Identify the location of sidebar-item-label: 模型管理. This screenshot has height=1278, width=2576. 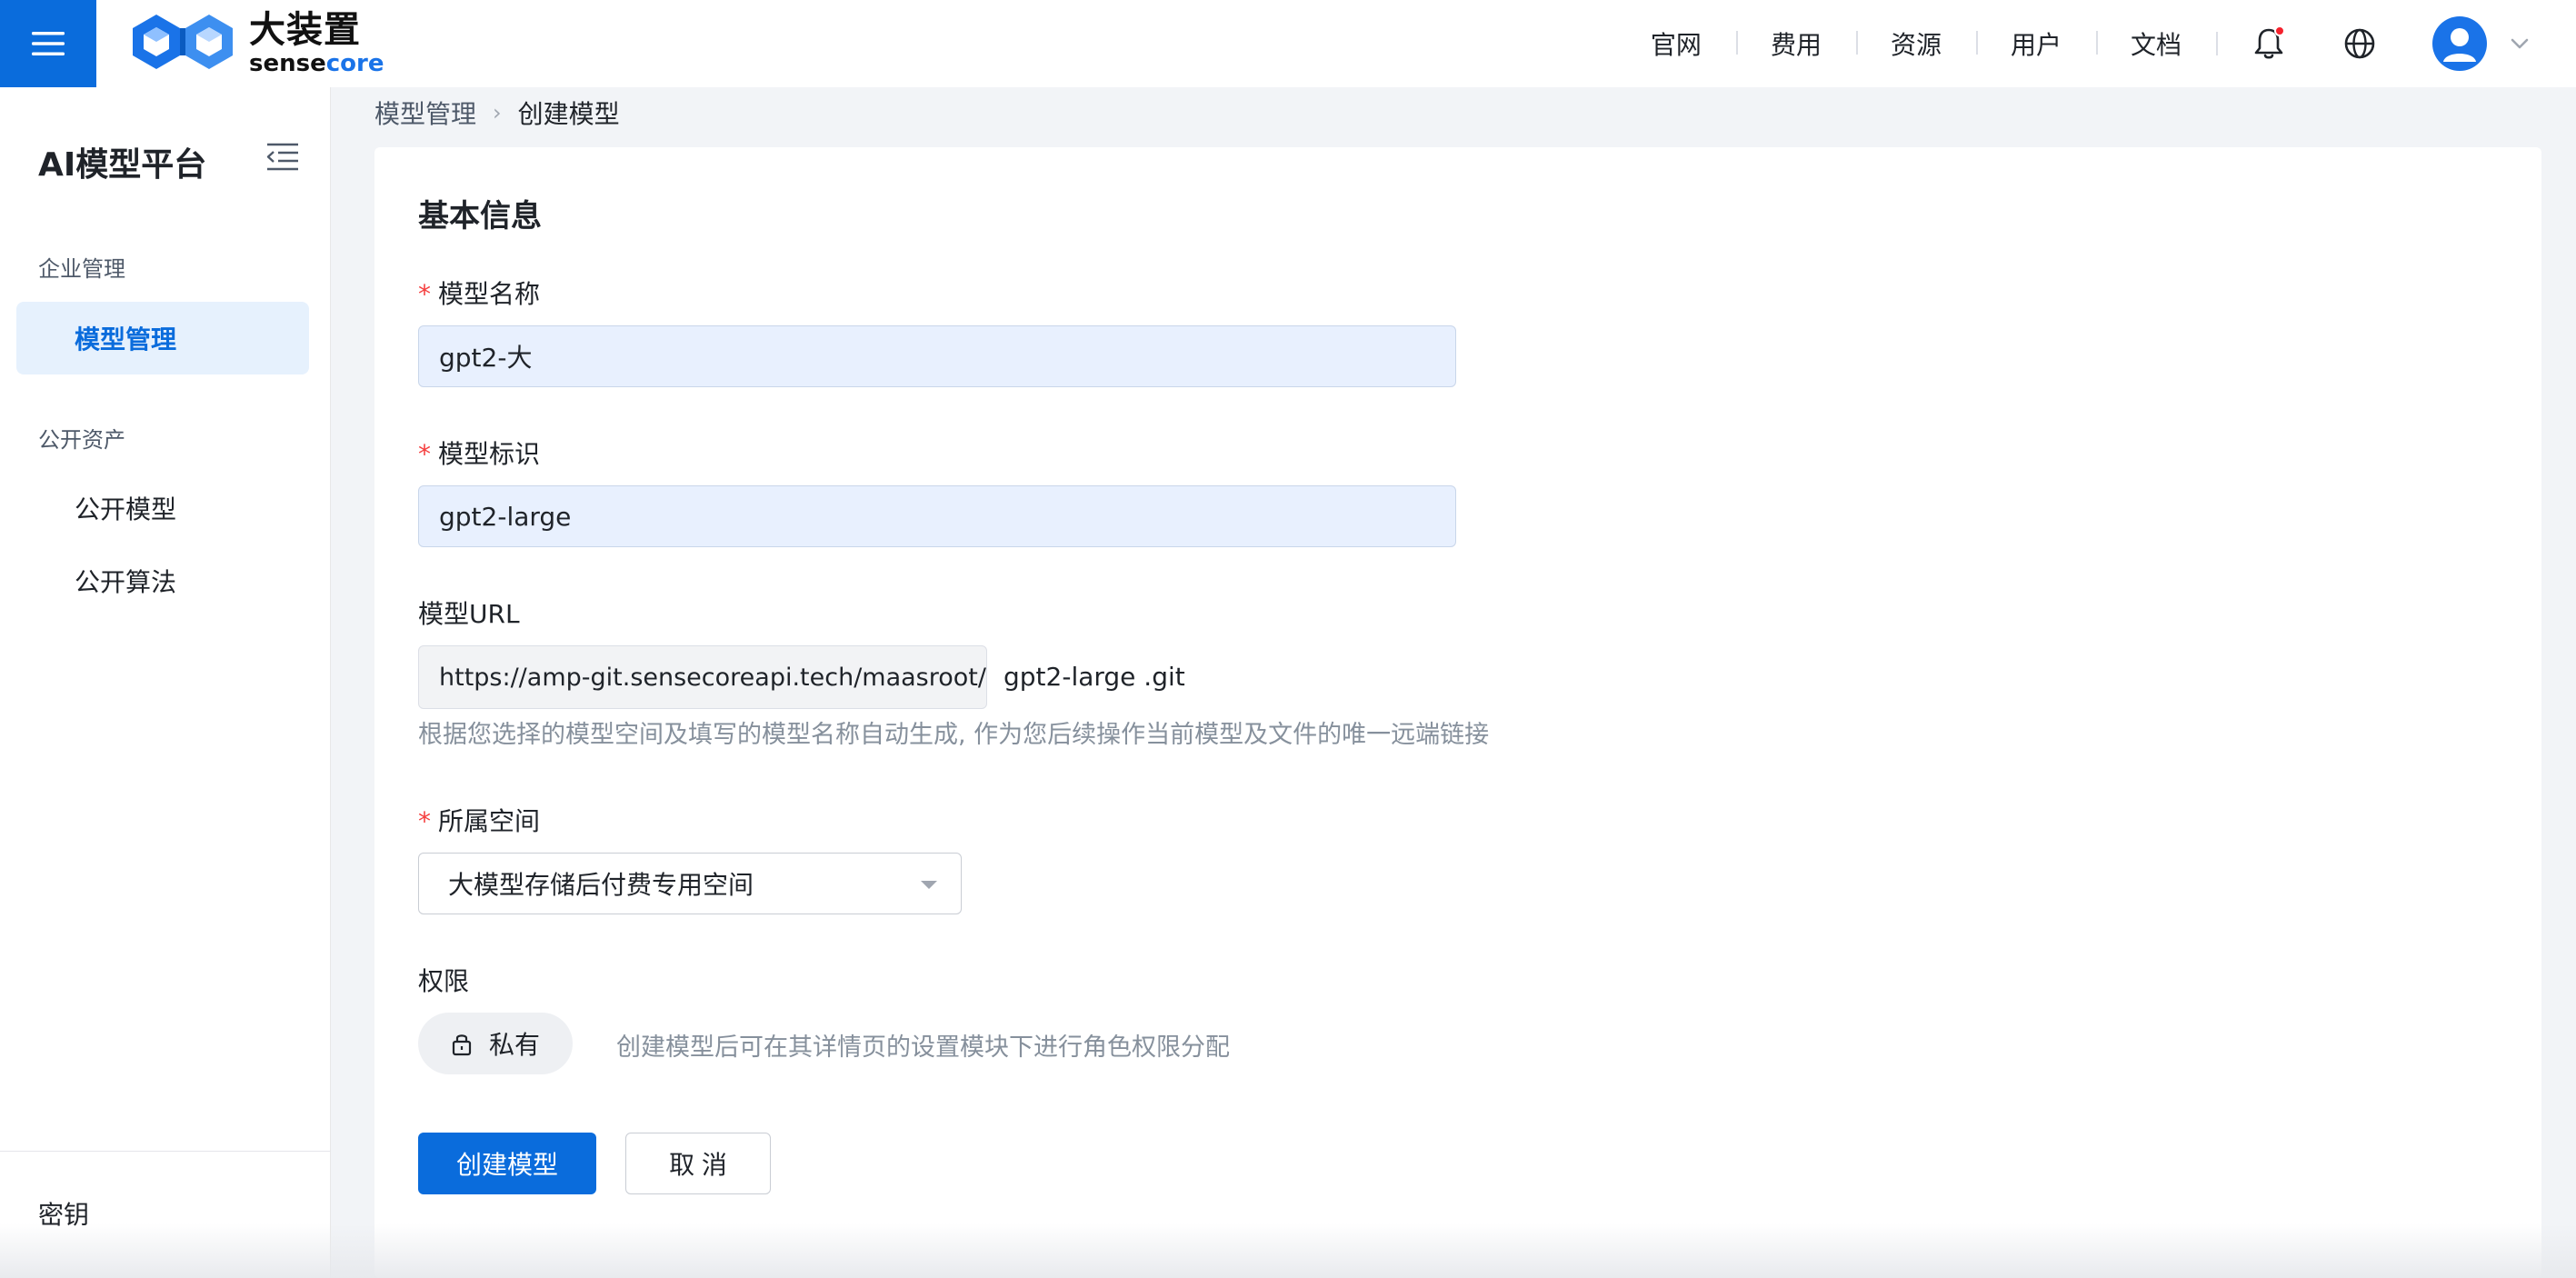
(126, 339).